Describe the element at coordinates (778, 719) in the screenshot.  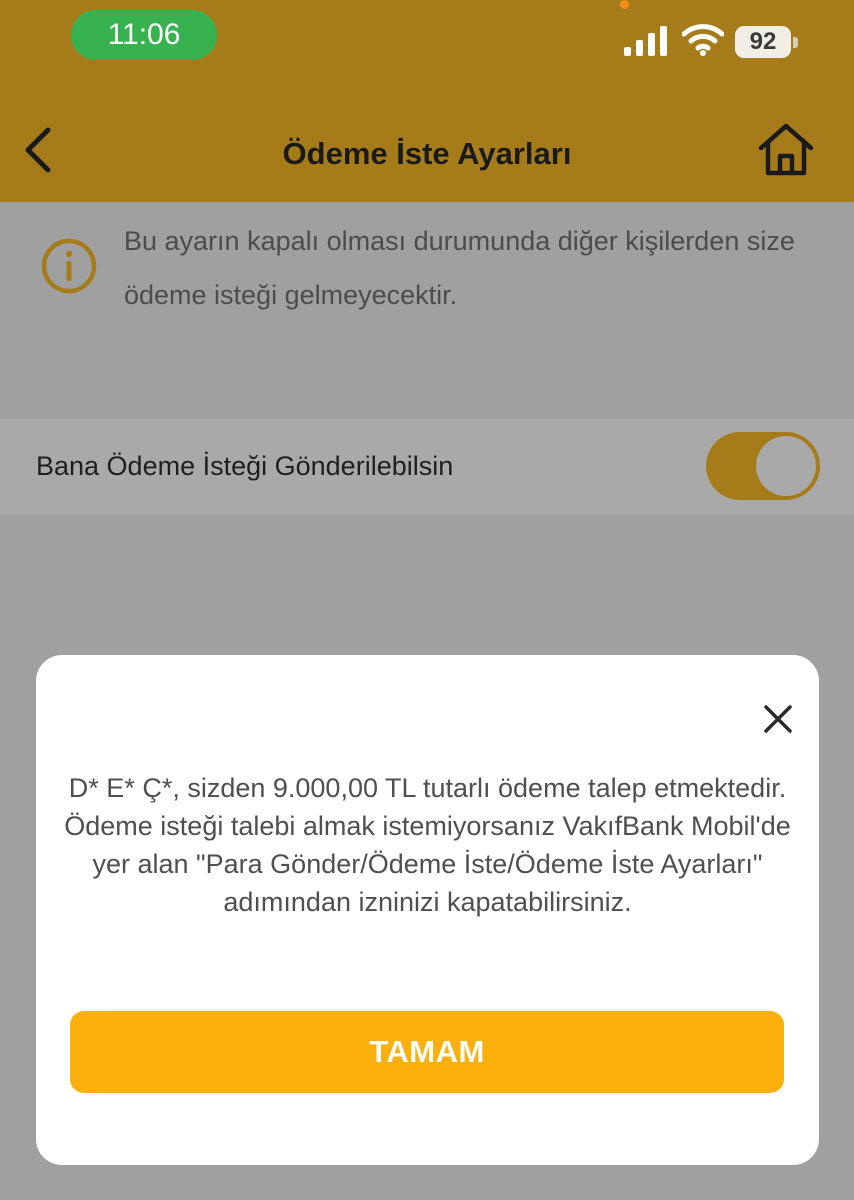
I see `close-icon` at that location.